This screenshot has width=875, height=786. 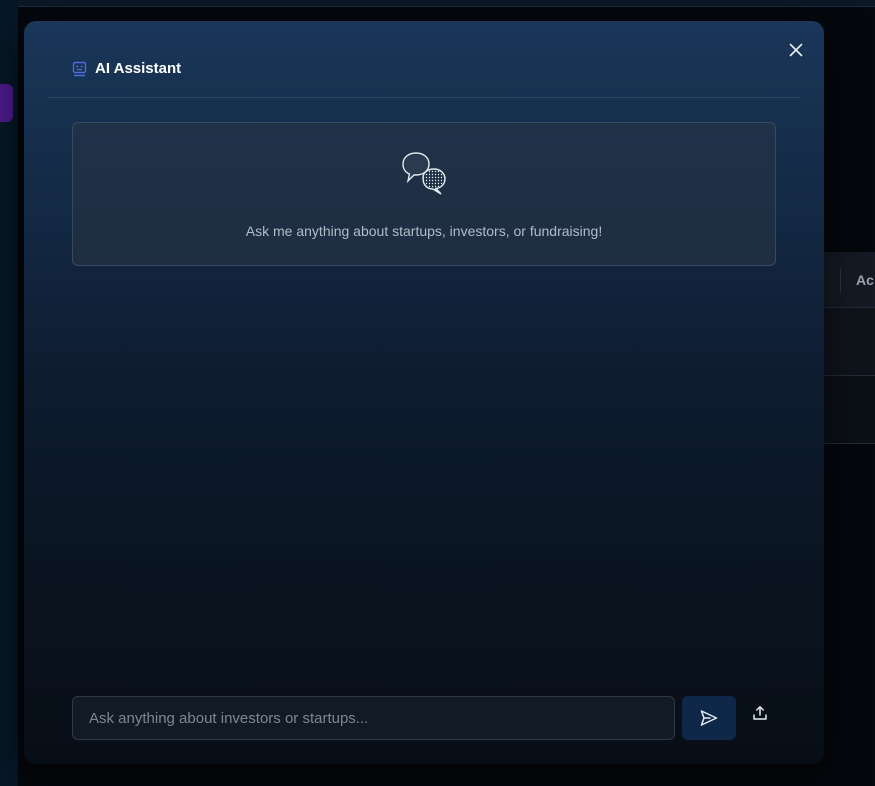 What do you see at coordinates (425, 175) in the screenshot?
I see `chat-bubbles-icon` at bounding box center [425, 175].